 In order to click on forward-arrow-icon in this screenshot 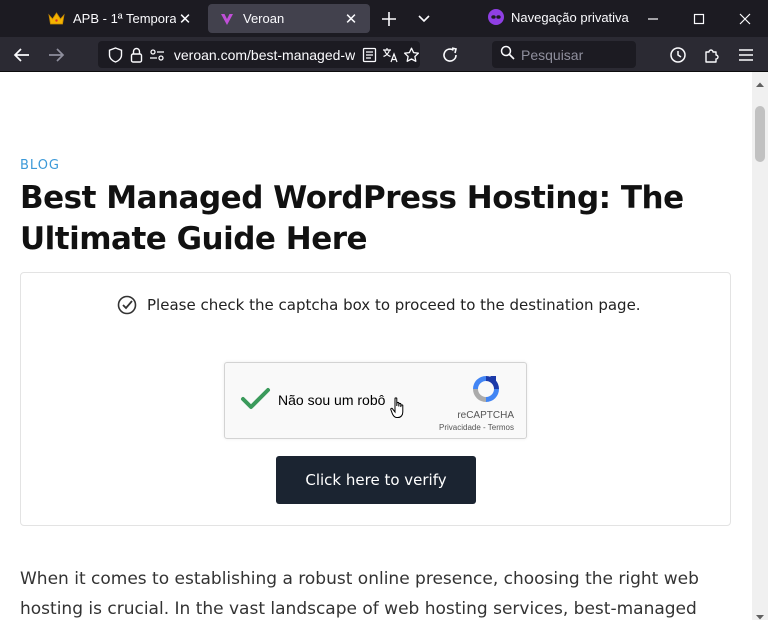, I will do `click(56, 55)`.